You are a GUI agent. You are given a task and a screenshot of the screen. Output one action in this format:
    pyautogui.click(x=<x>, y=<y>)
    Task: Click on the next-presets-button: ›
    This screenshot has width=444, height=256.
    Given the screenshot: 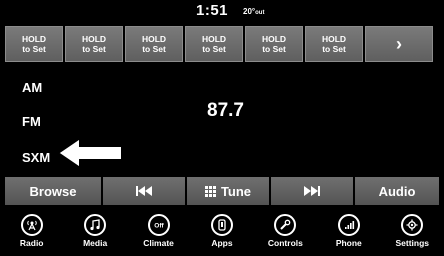 What is the action you would take?
    pyautogui.click(x=399, y=44)
    